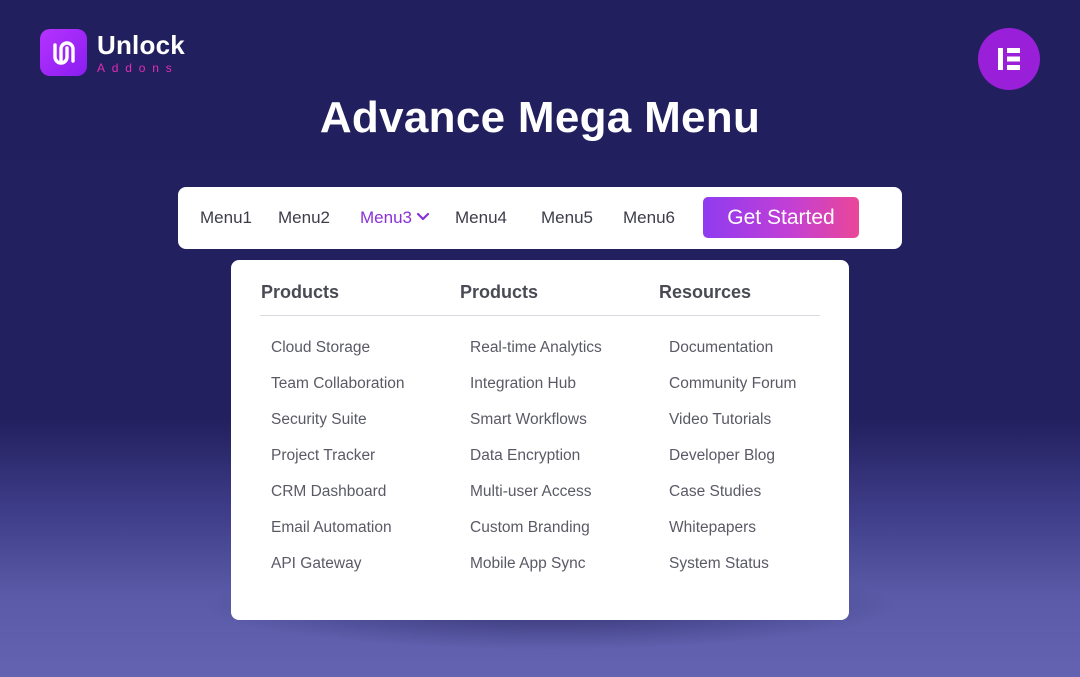 This screenshot has width=1080, height=677. I want to click on brand-subtitle: Addons, so click(138, 67).